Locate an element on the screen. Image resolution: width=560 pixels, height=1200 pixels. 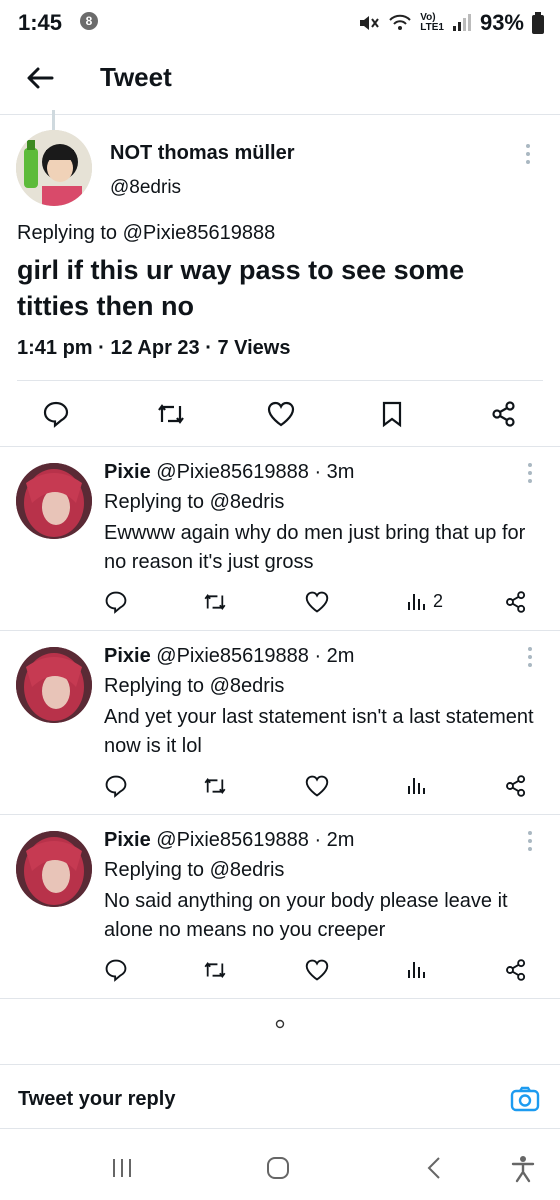
system-navigation-bar is located at coordinates (280, 1167).